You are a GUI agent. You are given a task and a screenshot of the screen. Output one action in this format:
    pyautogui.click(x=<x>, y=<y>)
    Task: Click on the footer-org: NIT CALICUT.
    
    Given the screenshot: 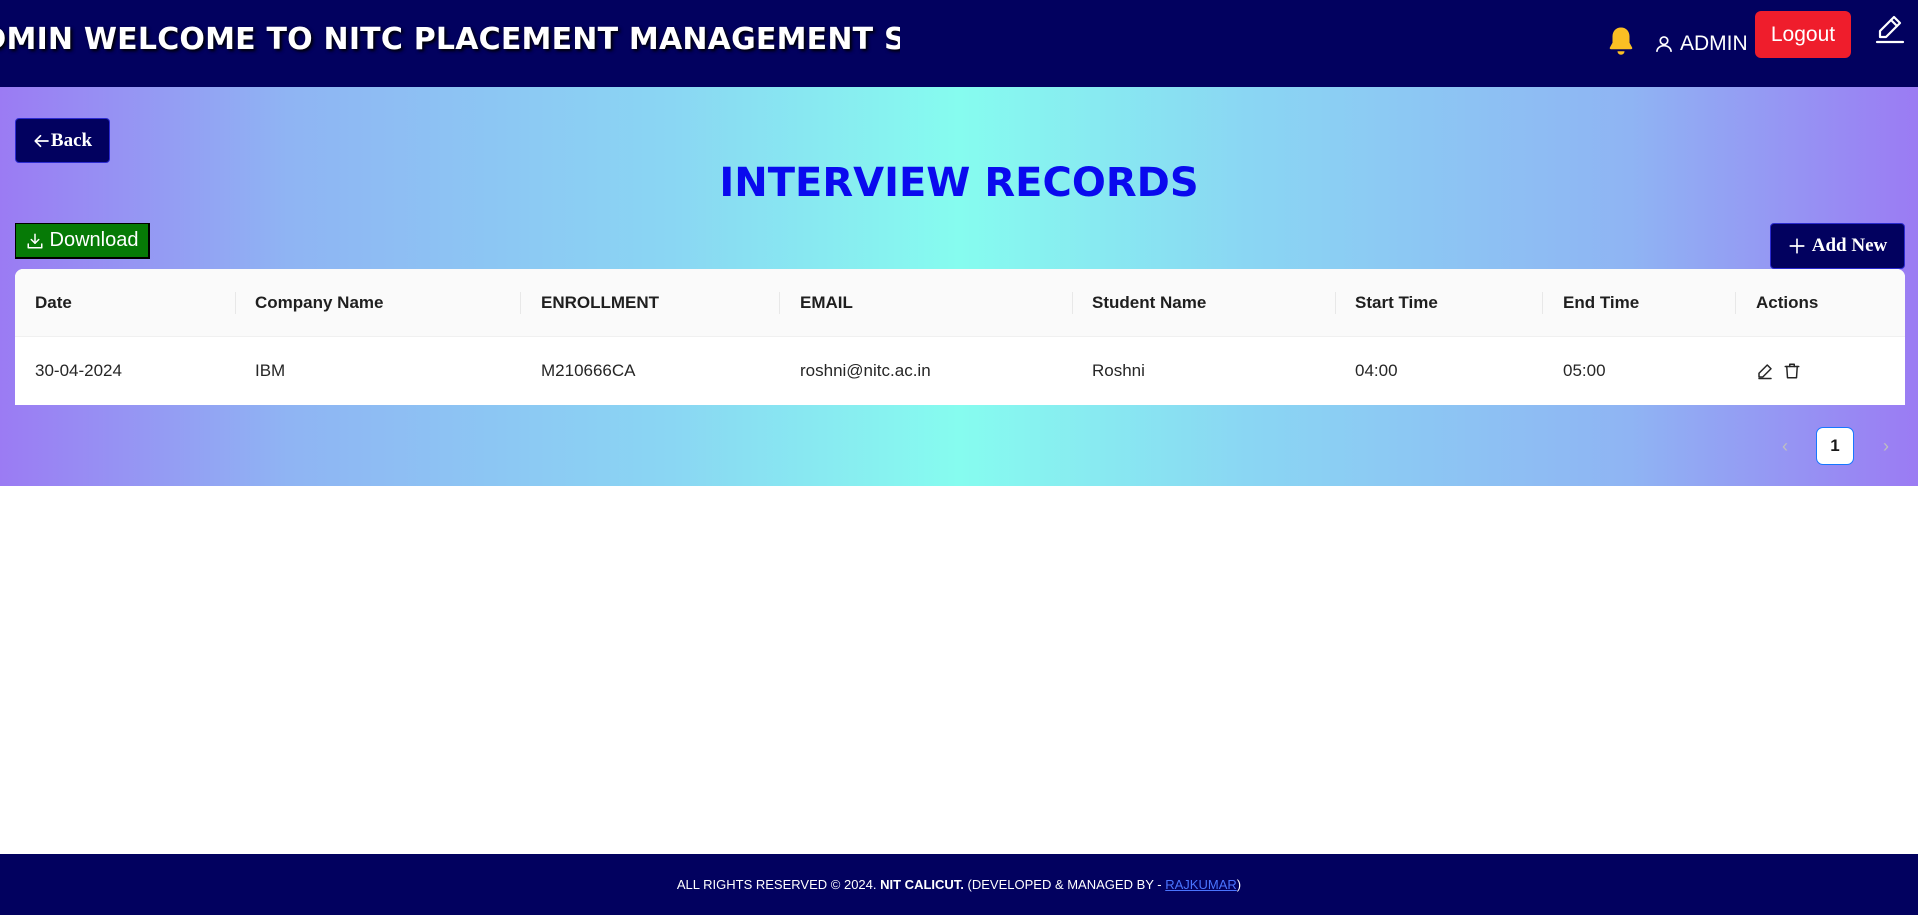 What is the action you would take?
    pyautogui.click(x=922, y=884)
    